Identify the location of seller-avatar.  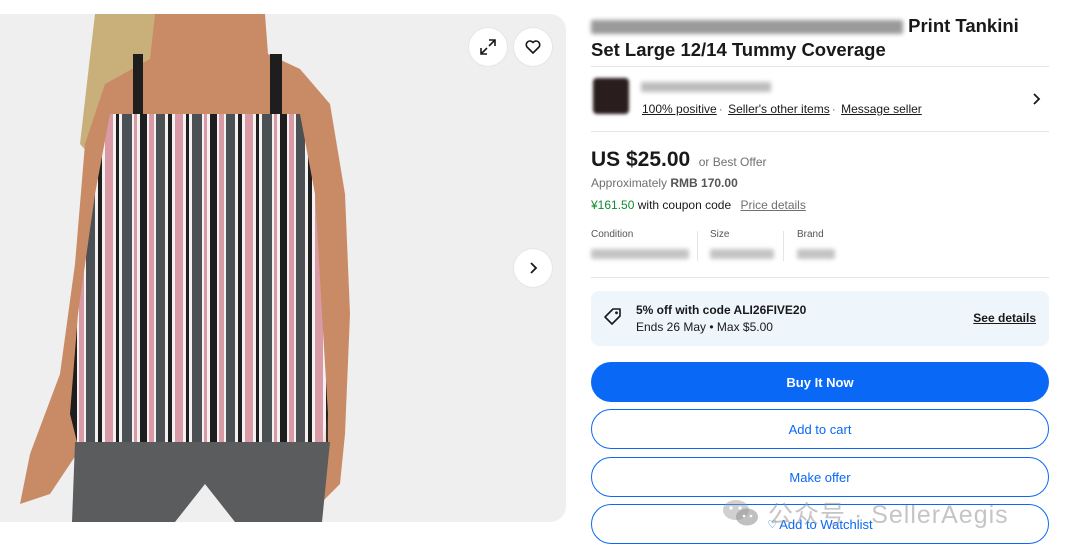
(611, 96).